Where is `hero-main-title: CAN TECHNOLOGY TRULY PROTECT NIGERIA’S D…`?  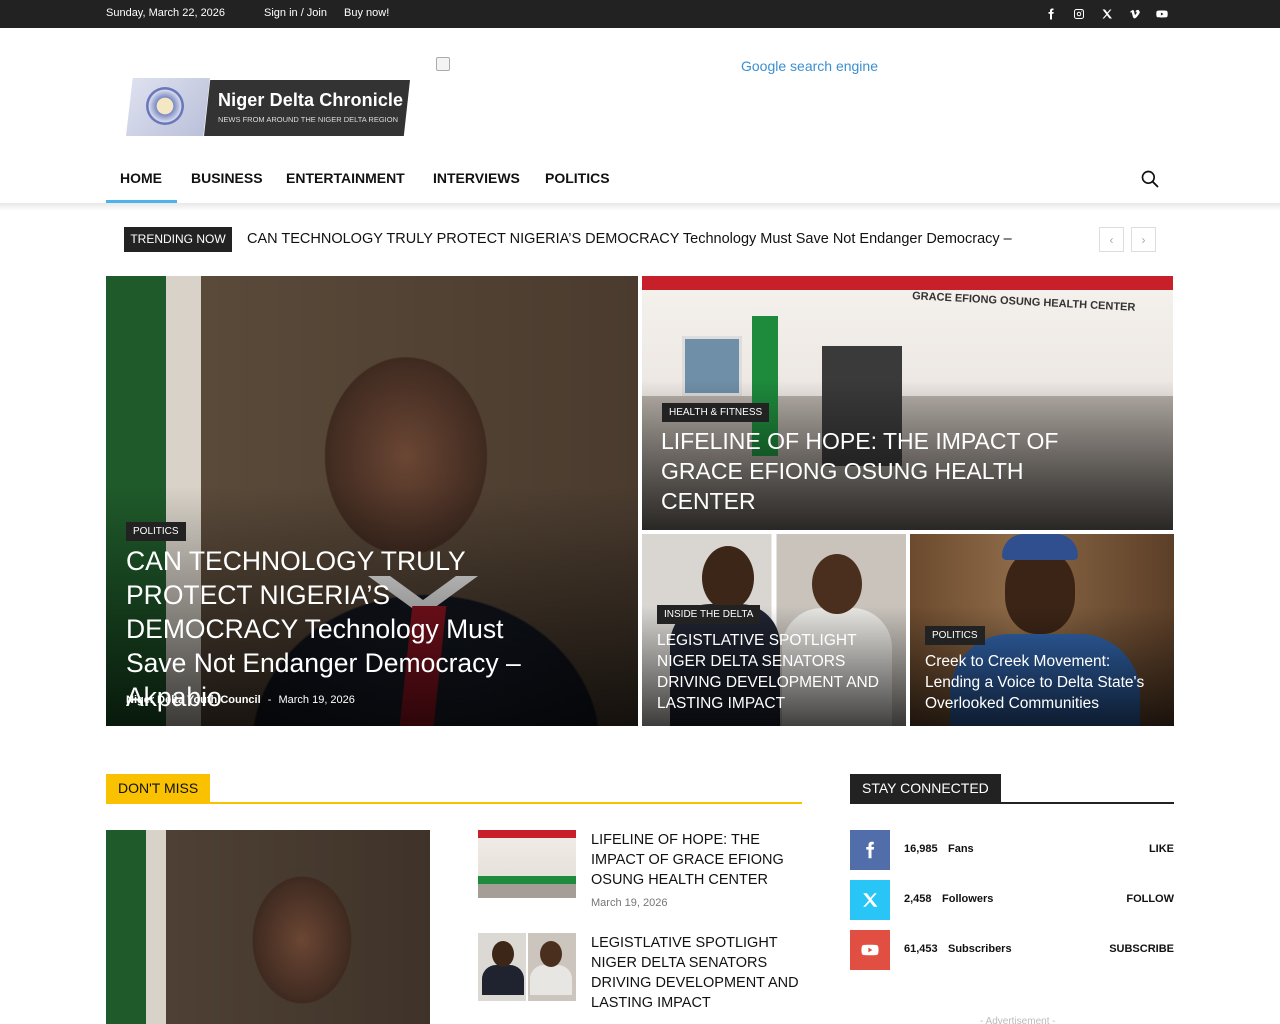
hero-main-title: CAN TECHNOLOGY TRULY PROTECT NIGERIA’S D… is located at coordinates (336, 629).